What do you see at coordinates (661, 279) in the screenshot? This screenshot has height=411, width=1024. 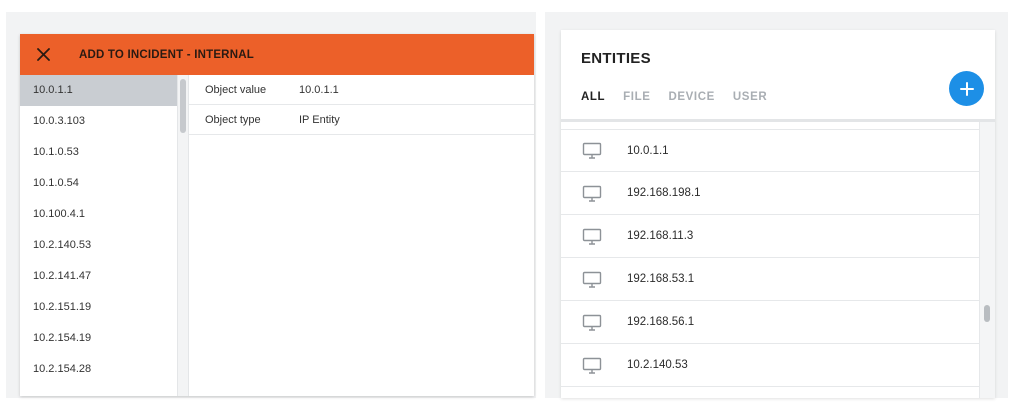 I see `entity-label: 192.168.53.1` at bounding box center [661, 279].